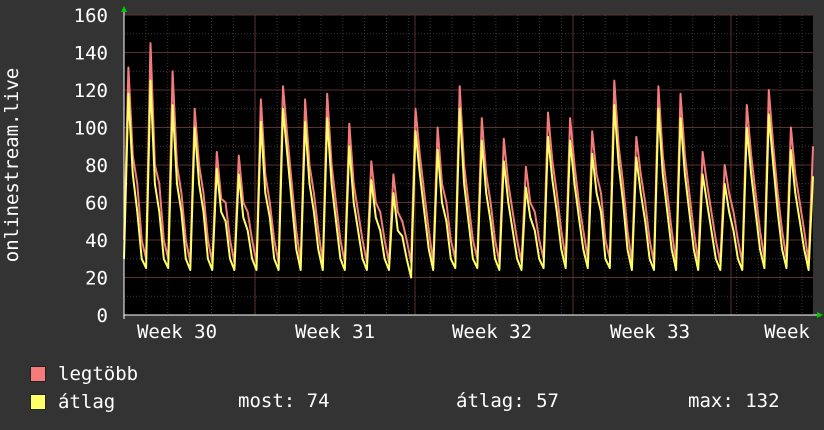  Describe the element at coordinates (734, 401) in the screenshot. I see `stat-max: max: 132` at that location.